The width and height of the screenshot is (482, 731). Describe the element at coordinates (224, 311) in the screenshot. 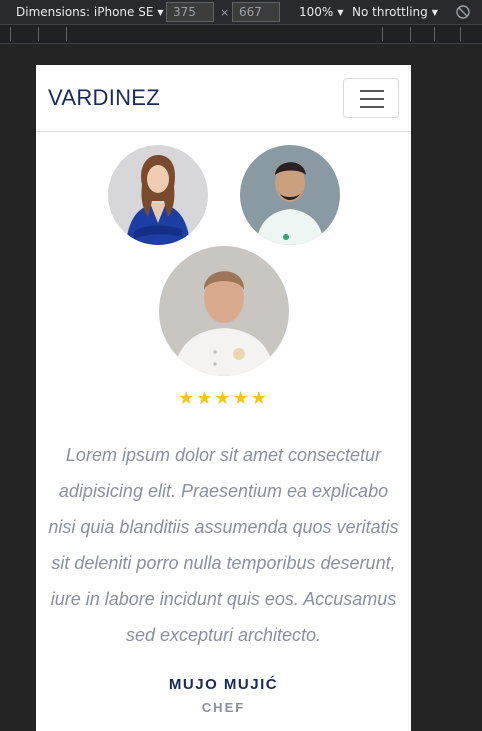

I see `team-member-photo-chef-featured` at that location.